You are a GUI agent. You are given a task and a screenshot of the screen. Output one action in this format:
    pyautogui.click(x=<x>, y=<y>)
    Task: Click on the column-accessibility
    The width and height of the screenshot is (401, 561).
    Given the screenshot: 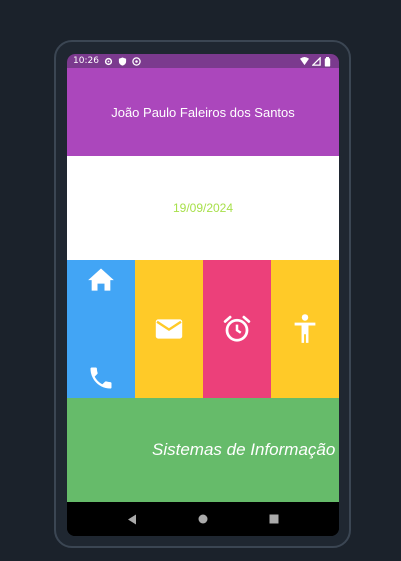 What is the action you would take?
    pyautogui.click(x=305, y=329)
    